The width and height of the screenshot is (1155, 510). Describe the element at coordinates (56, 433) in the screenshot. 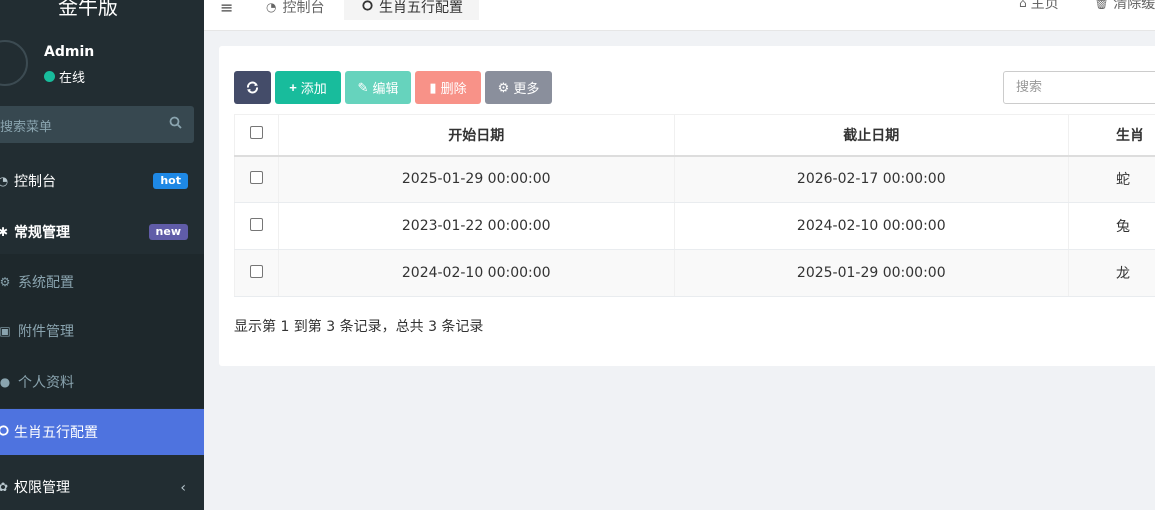

I see `sidebar-item-label: 生肖五行配置` at that location.